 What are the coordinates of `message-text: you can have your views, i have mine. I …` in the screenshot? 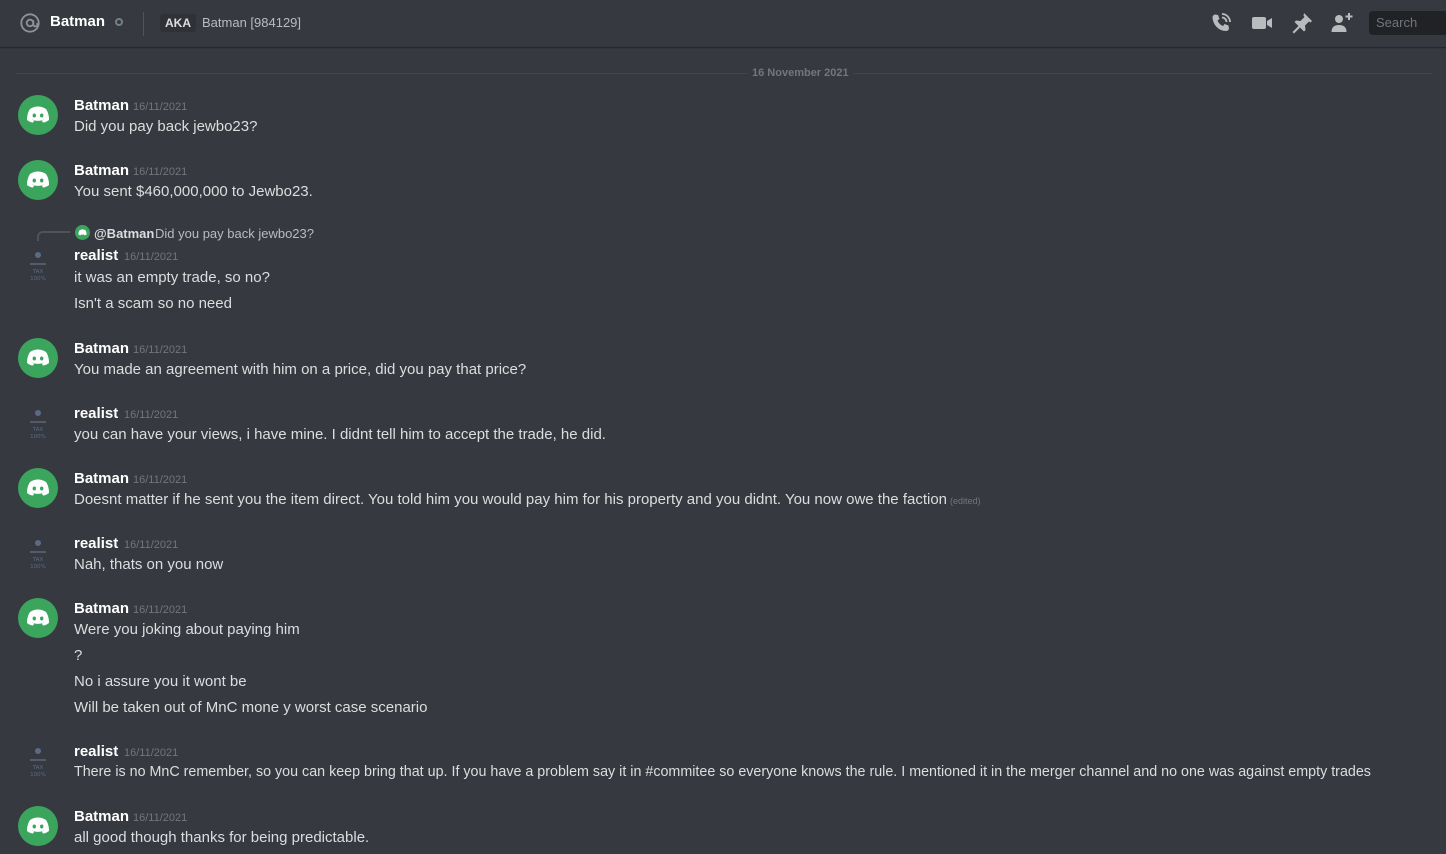 It's located at (340, 434).